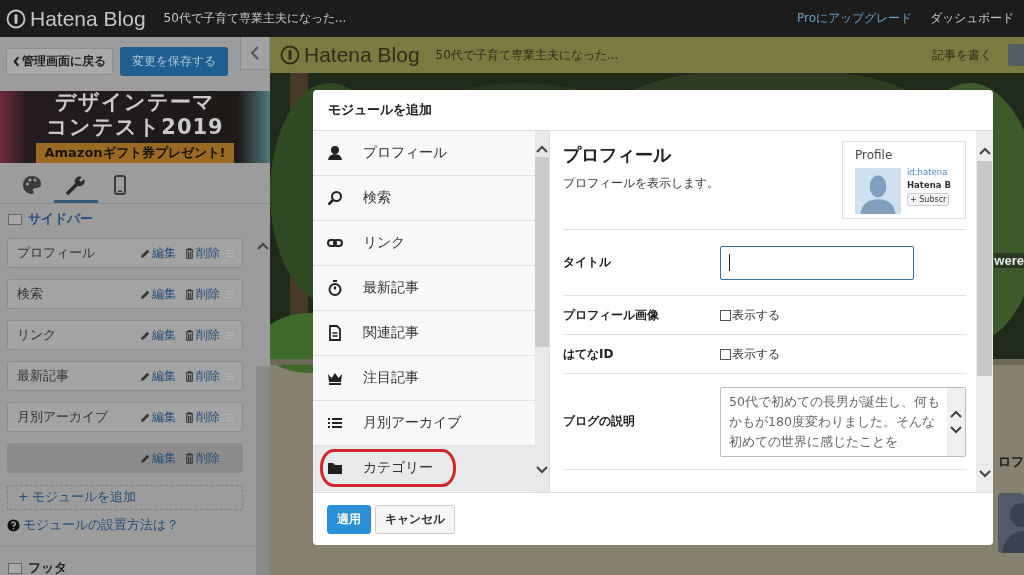  Describe the element at coordinates (424, 468) in the screenshot. I see `module-option: カテゴリー` at that location.